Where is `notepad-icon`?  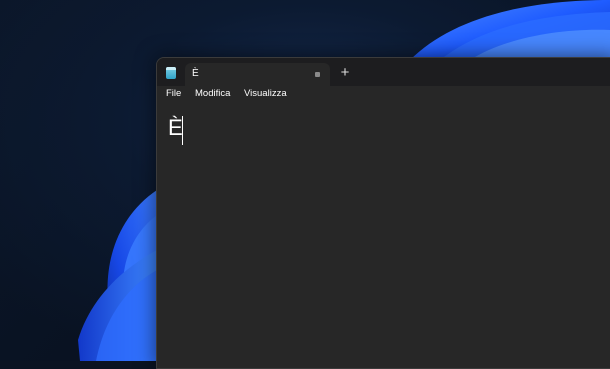 notepad-icon is located at coordinates (171, 73).